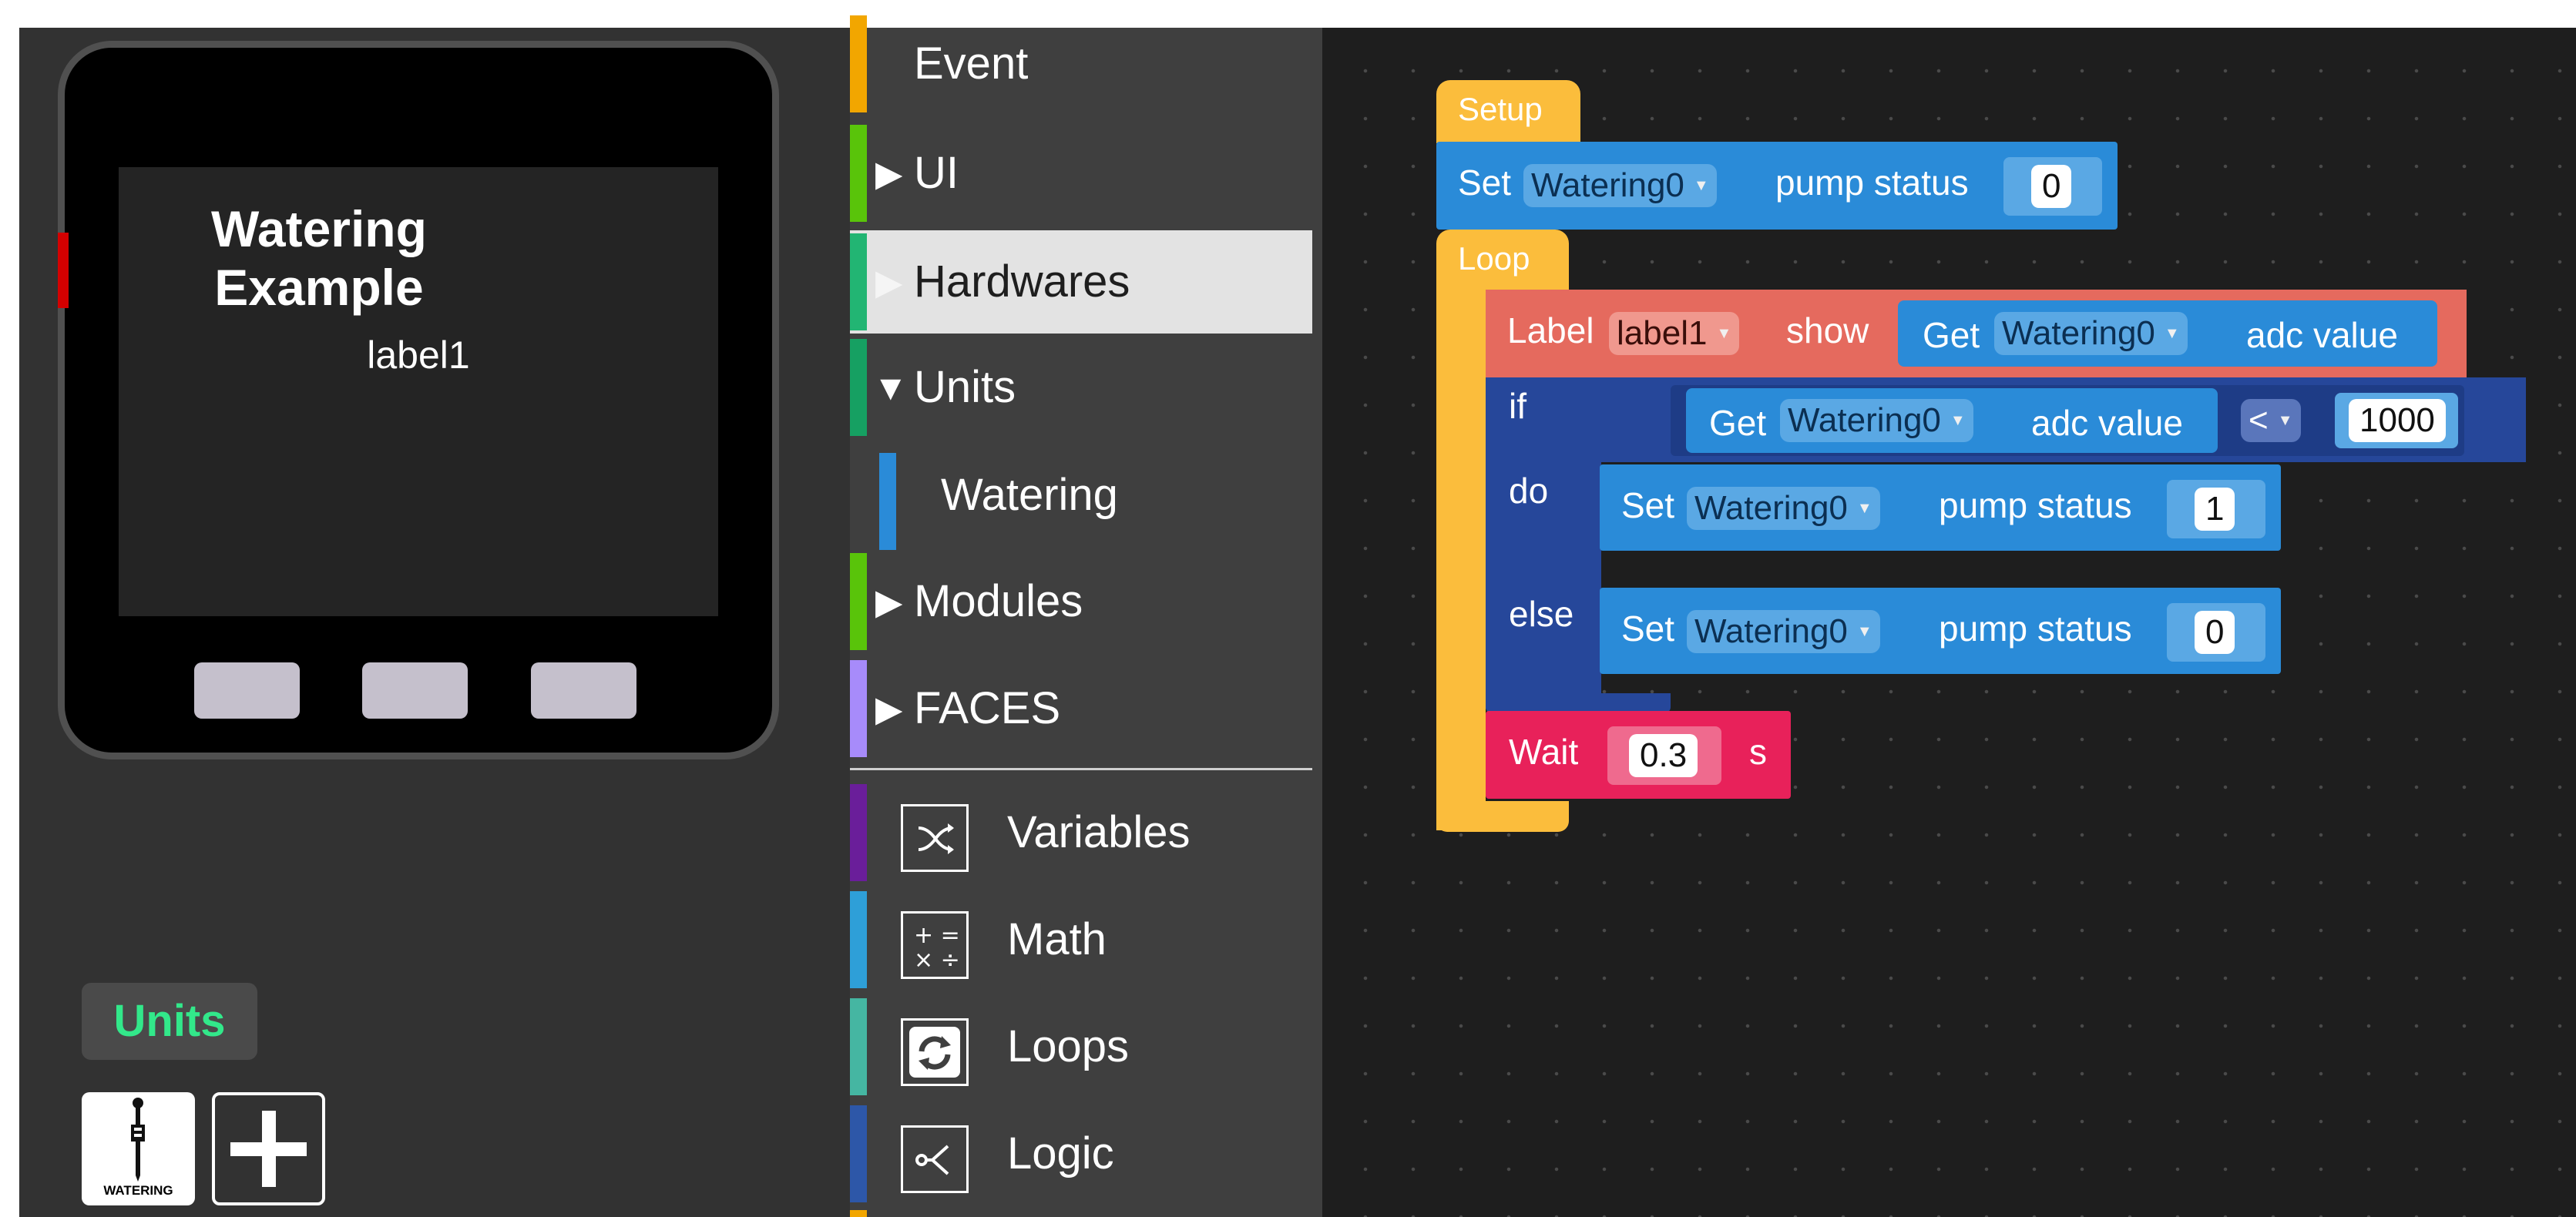  I want to click on category-label: Event, so click(971, 64).